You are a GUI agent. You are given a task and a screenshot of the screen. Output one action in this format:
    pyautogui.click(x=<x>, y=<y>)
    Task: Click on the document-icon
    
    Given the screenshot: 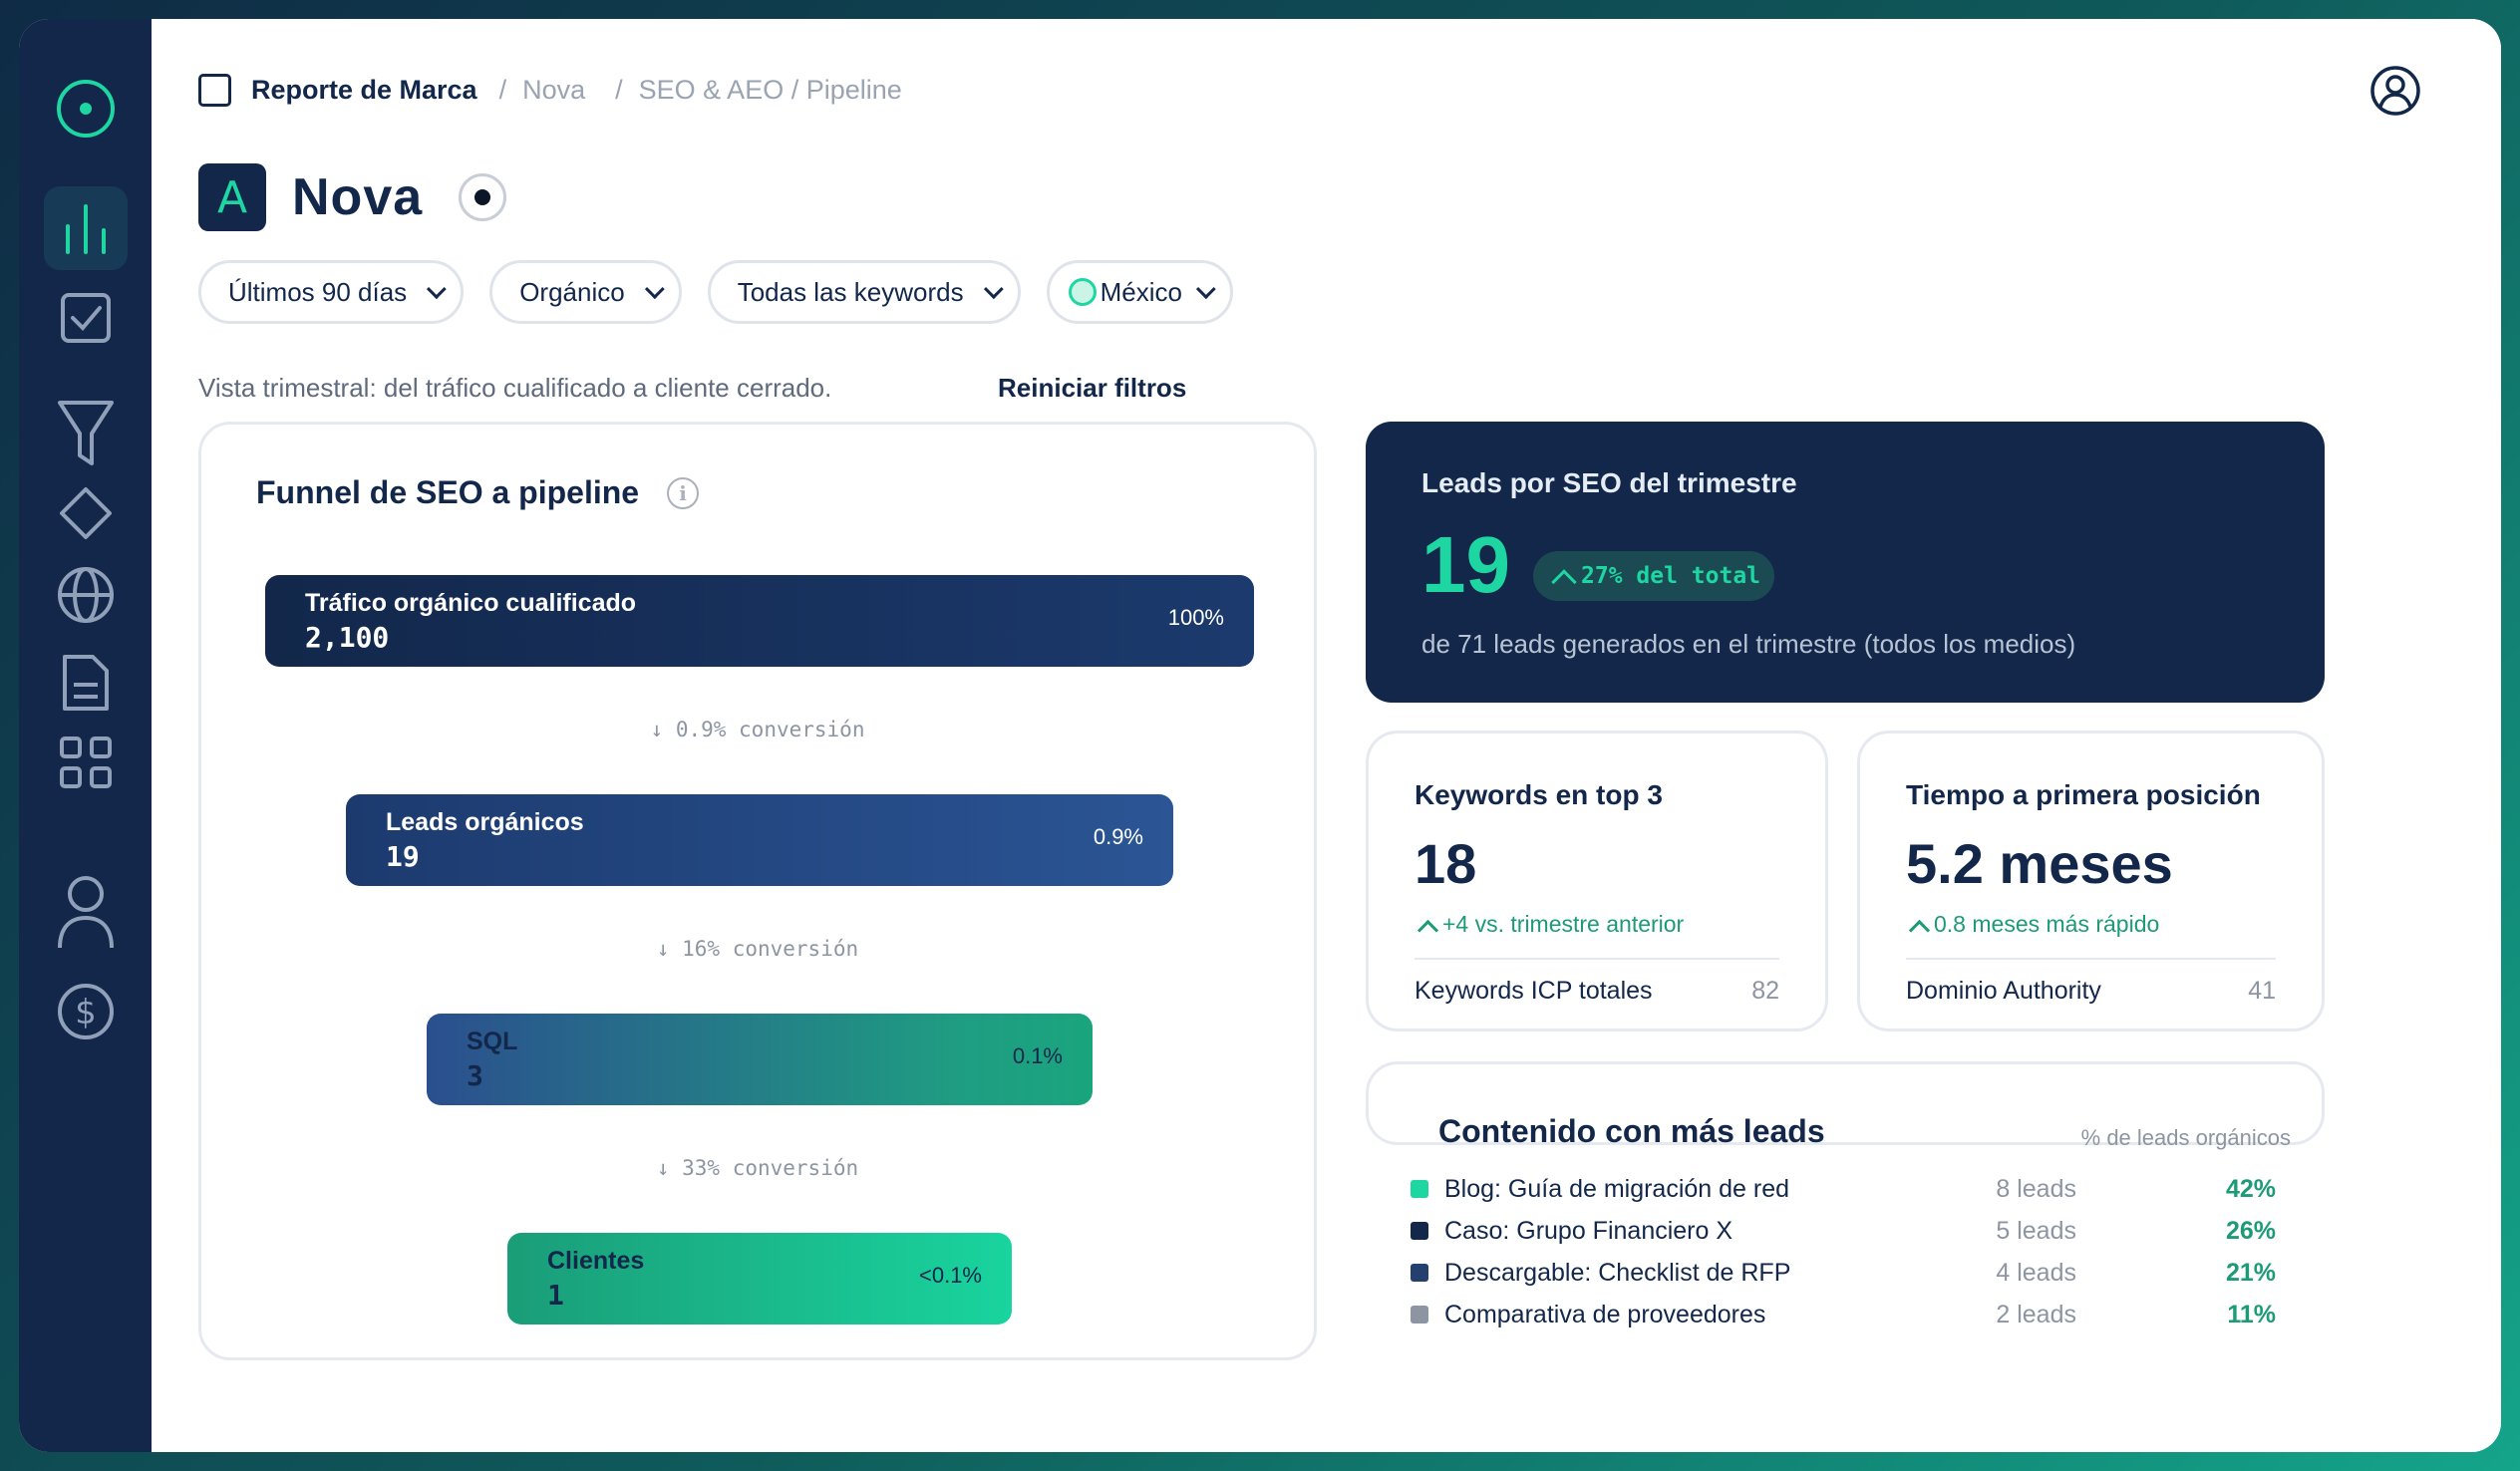 What is the action you would take?
    pyautogui.click(x=85, y=683)
    